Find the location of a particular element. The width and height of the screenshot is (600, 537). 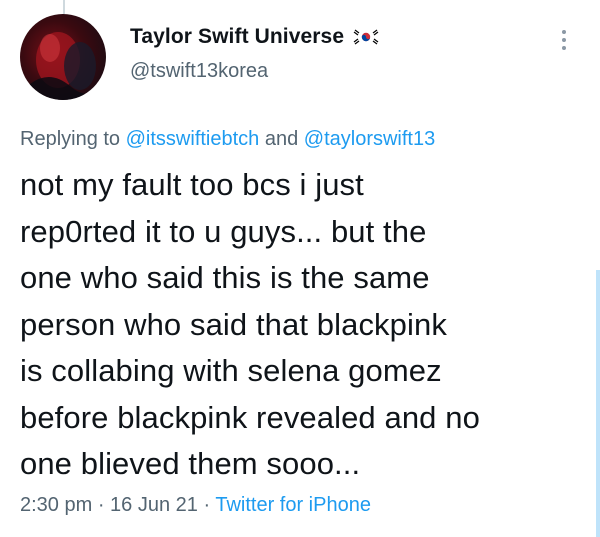

replying-to-label: Replying to is located at coordinates (73, 139).